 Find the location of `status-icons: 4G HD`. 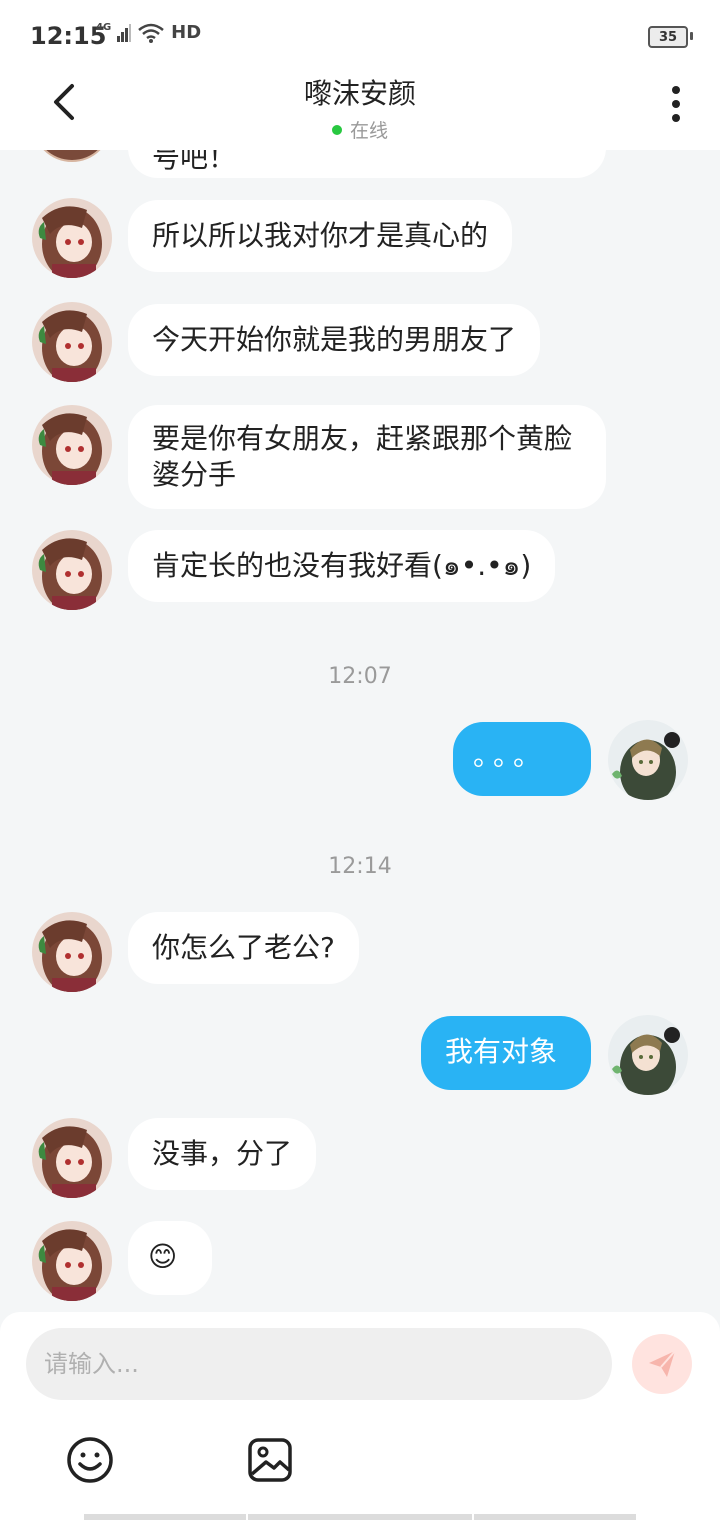

status-icons: 4G HD is located at coordinates (148, 32).